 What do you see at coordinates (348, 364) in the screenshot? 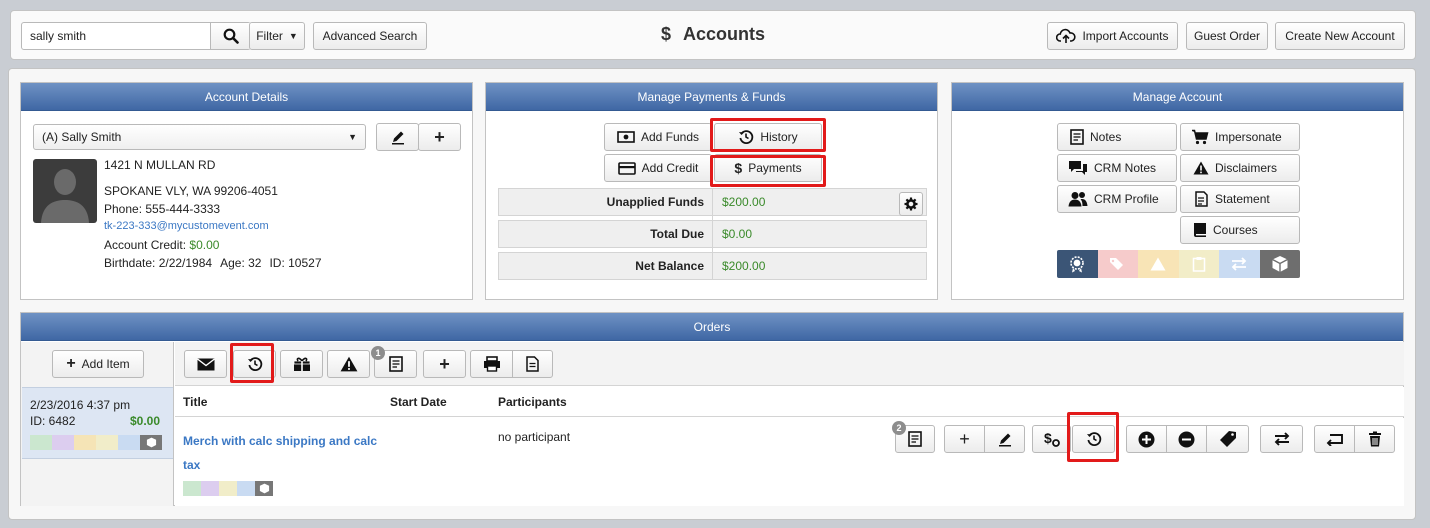
I see `warning-button` at bounding box center [348, 364].